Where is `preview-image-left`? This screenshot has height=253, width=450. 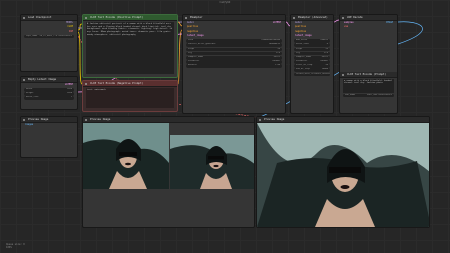
preview-image-left is located at coordinates (126, 156).